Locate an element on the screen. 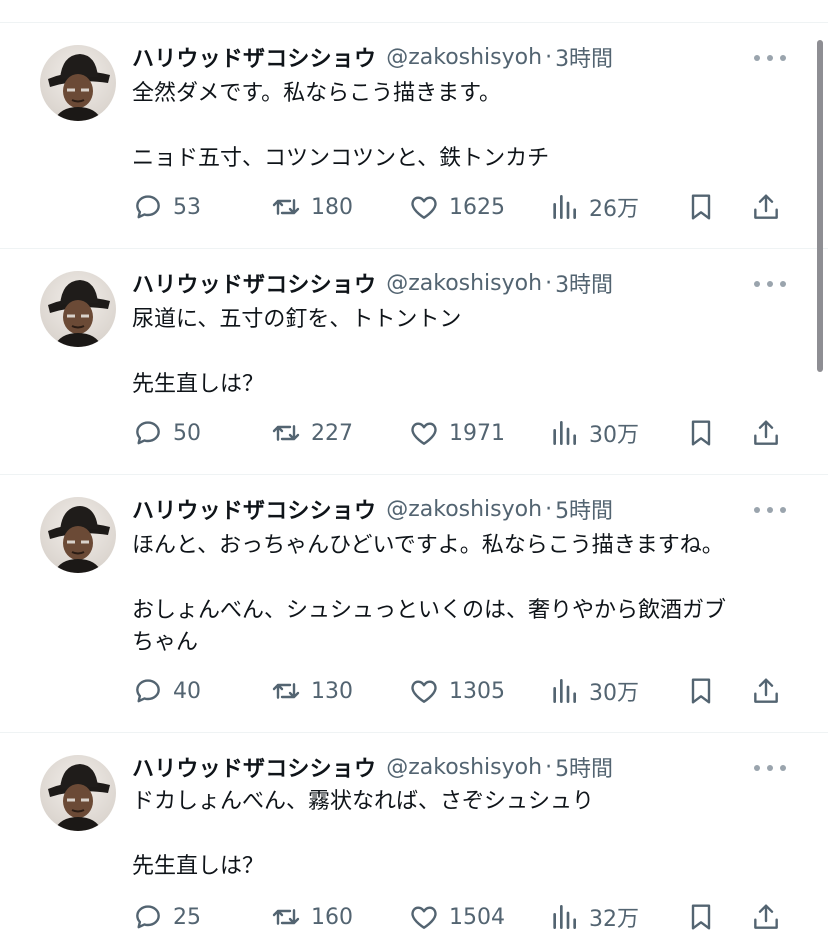  action-bar: 50 227 1971 30万 is located at coordinates (414, 433).